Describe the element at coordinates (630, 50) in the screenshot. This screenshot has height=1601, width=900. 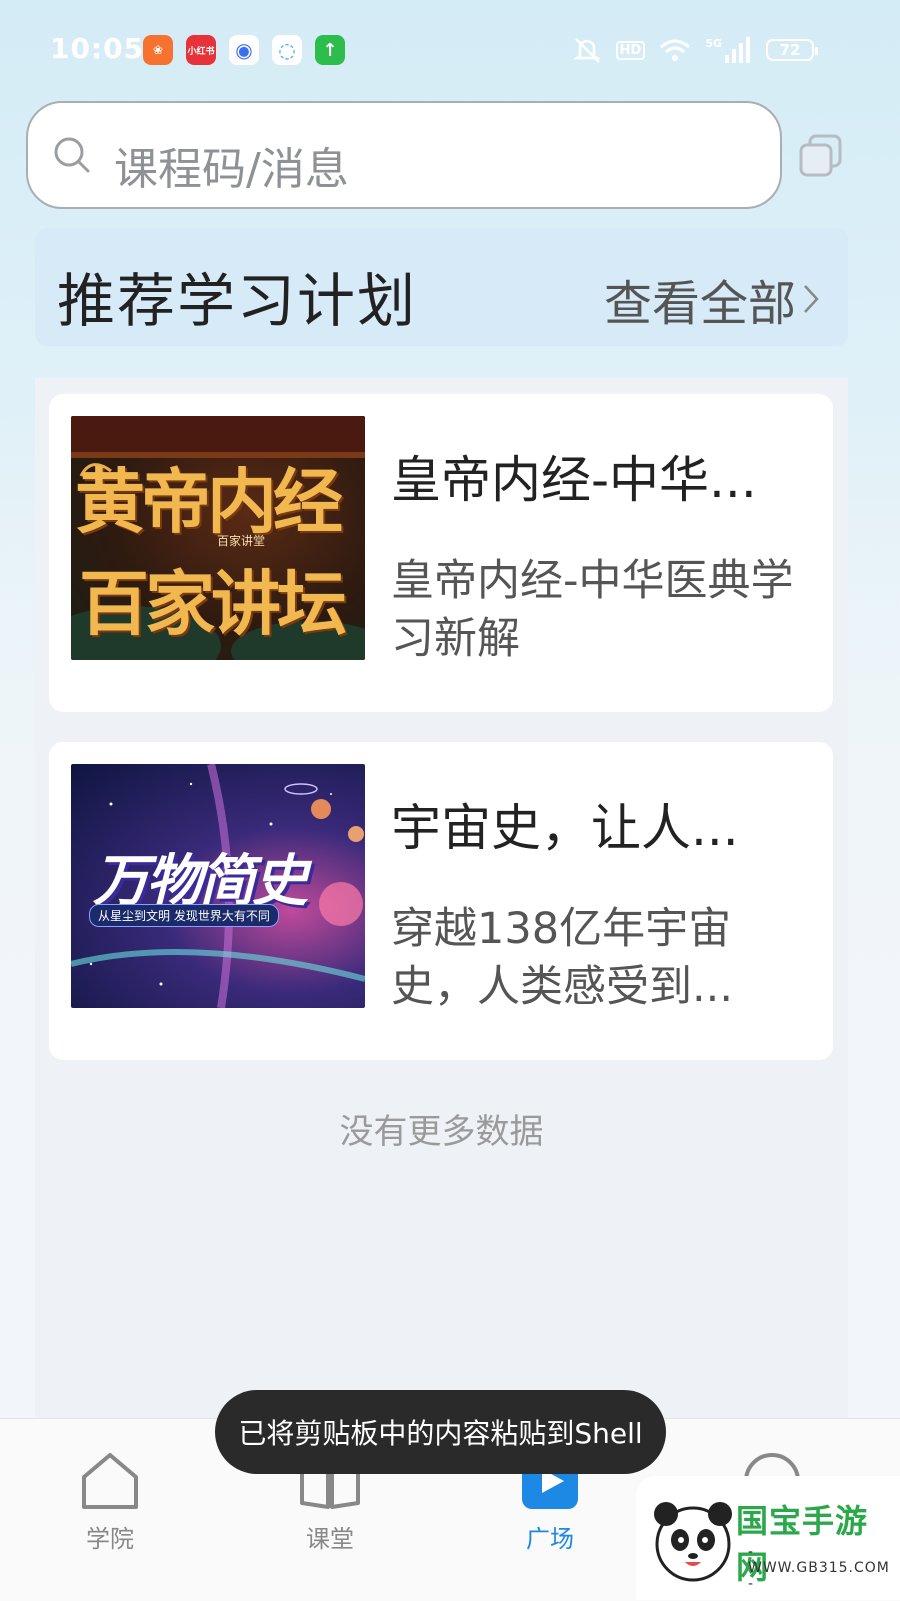
I see `hd-icon: HD` at that location.